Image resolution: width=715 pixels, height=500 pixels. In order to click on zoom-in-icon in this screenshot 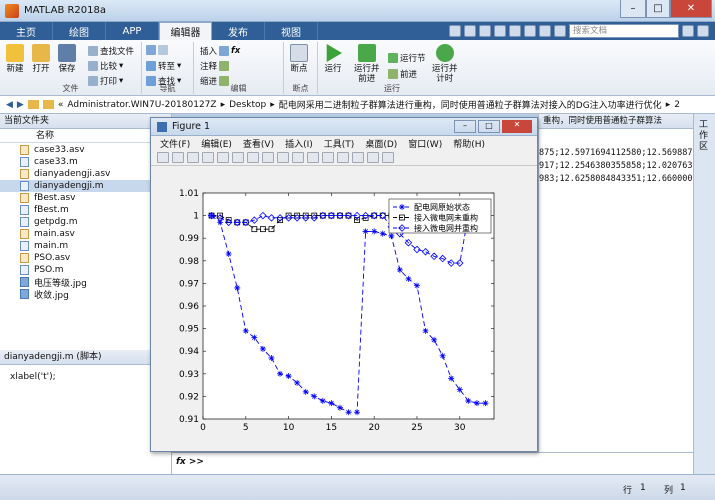, I will do `click(238, 157)`.